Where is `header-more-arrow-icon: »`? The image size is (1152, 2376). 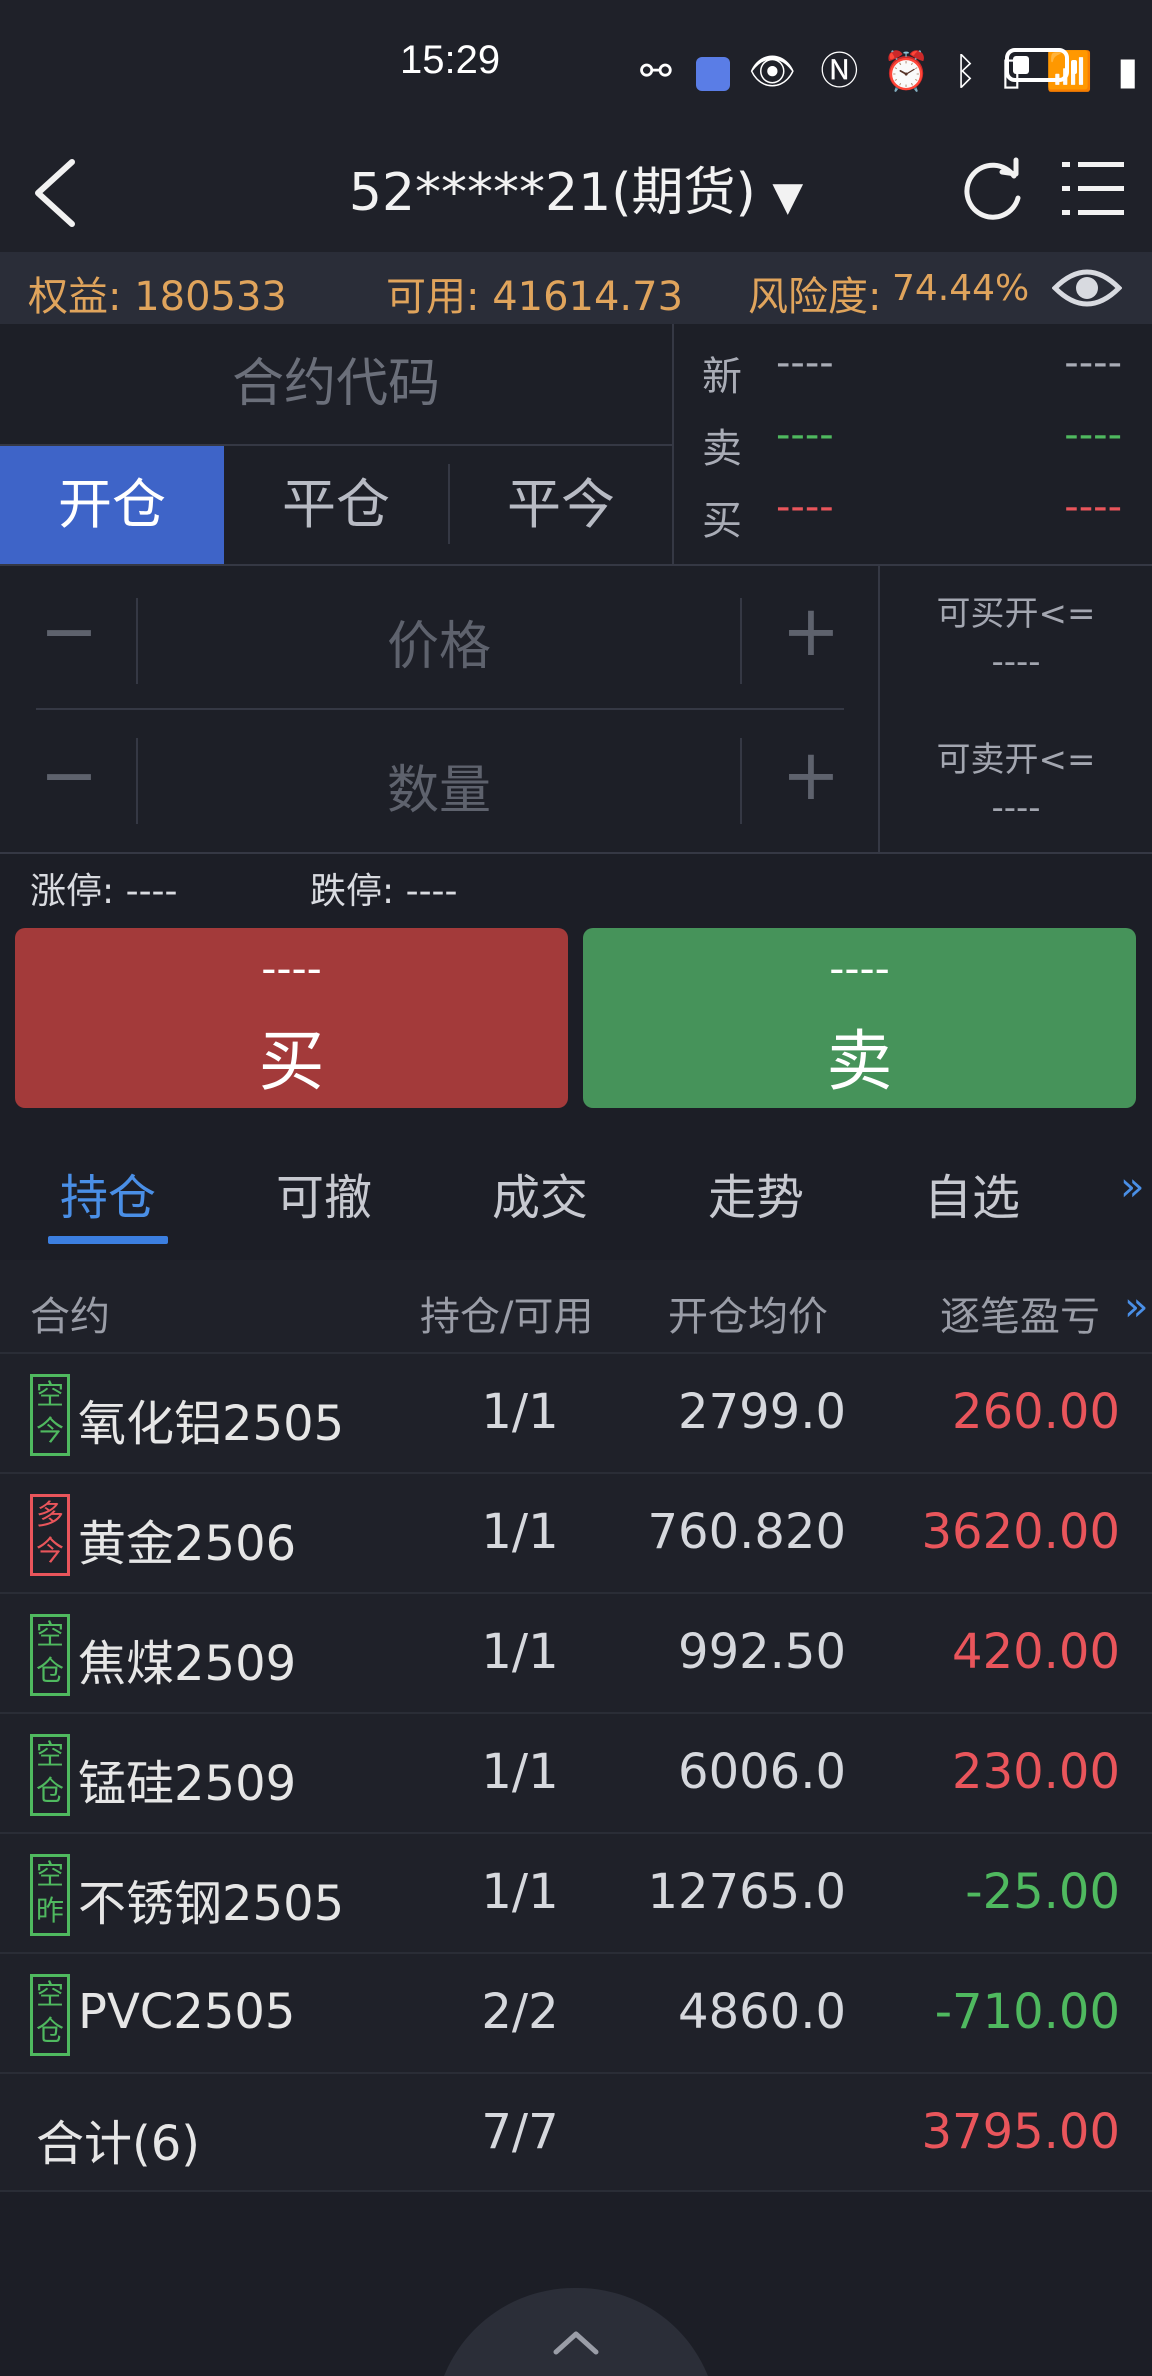
header-more-arrow-icon: » is located at coordinates (1136, 1307).